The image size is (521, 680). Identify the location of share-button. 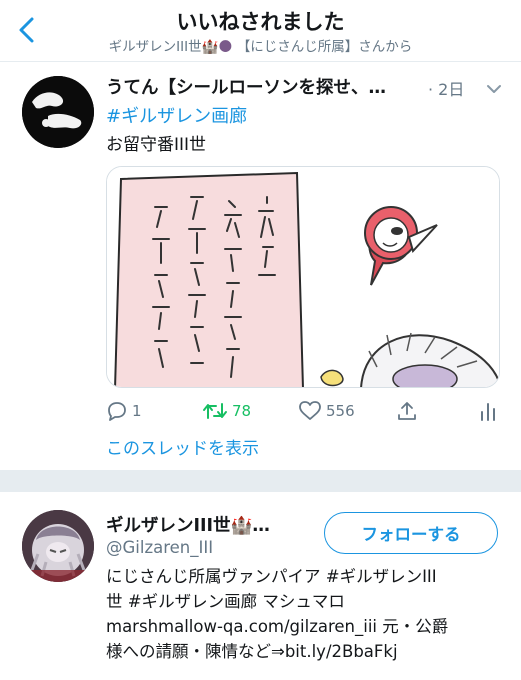
(407, 411).